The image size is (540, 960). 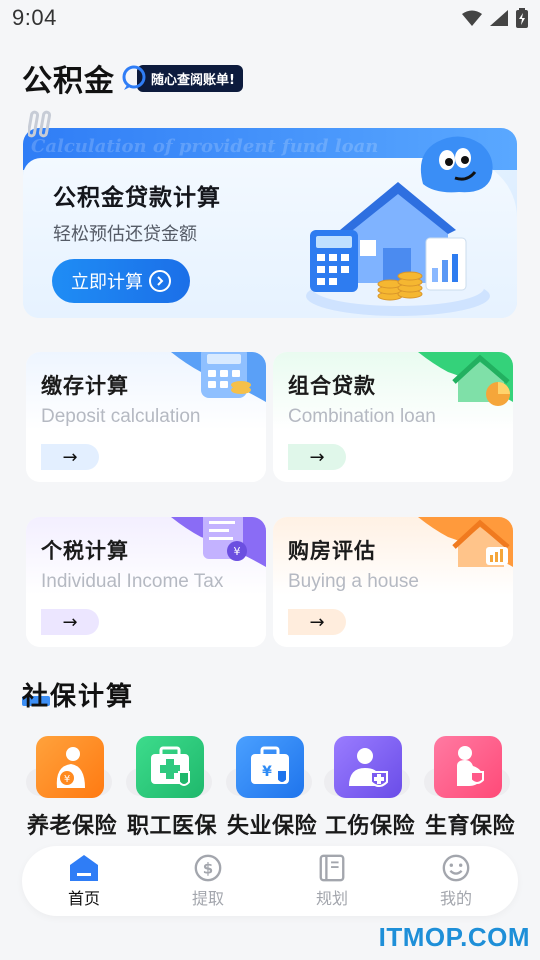 I want to click on banner-subtitle: 轻松预估还贷金额, so click(x=125, y=234).